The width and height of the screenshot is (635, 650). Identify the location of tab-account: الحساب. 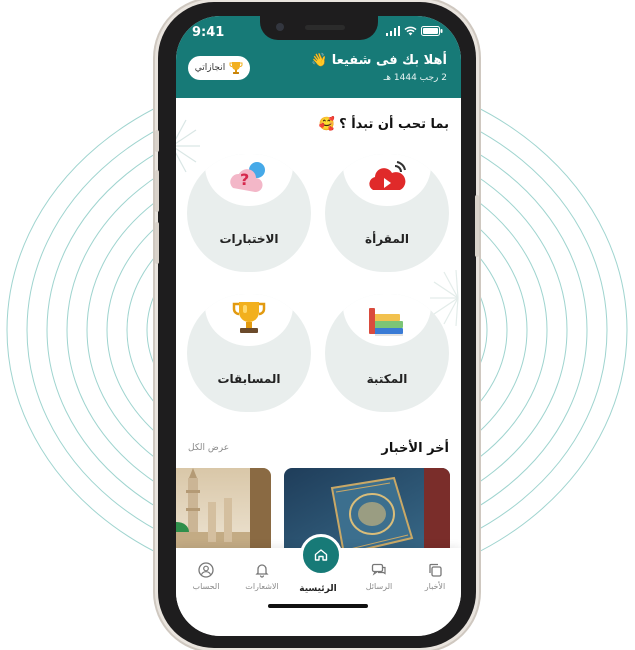
(206, 576).